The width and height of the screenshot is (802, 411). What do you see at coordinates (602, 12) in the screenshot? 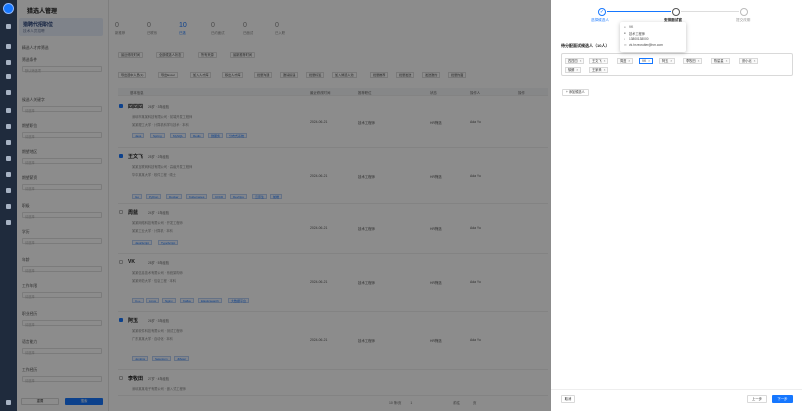
I see `step-done-icon: ✓` at bounding box center [602, 12].